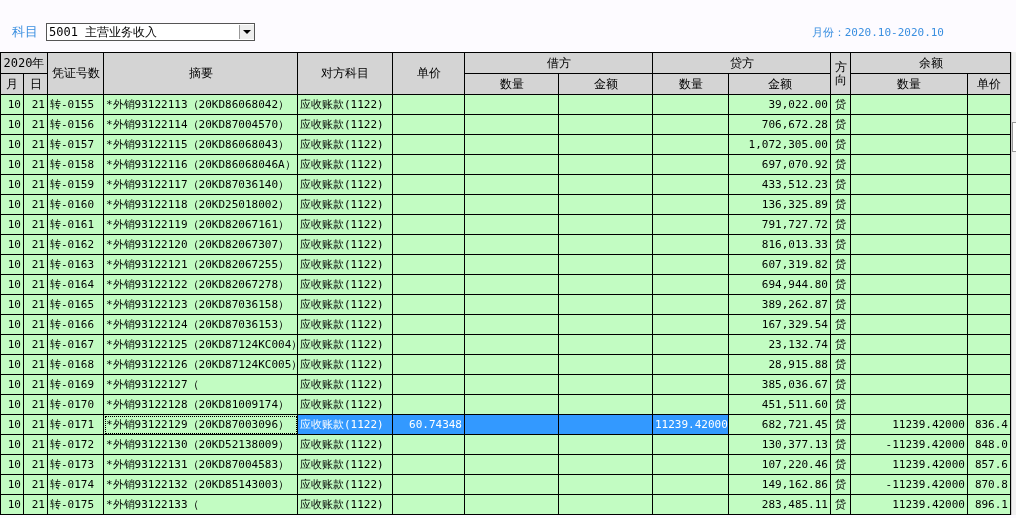 The width and height of the screenshot is (1016, 518). What do you see at coordinates (75, 73) in the screenshot?
I see `column-header: 凭证号数` at bounding box center [75, 73].